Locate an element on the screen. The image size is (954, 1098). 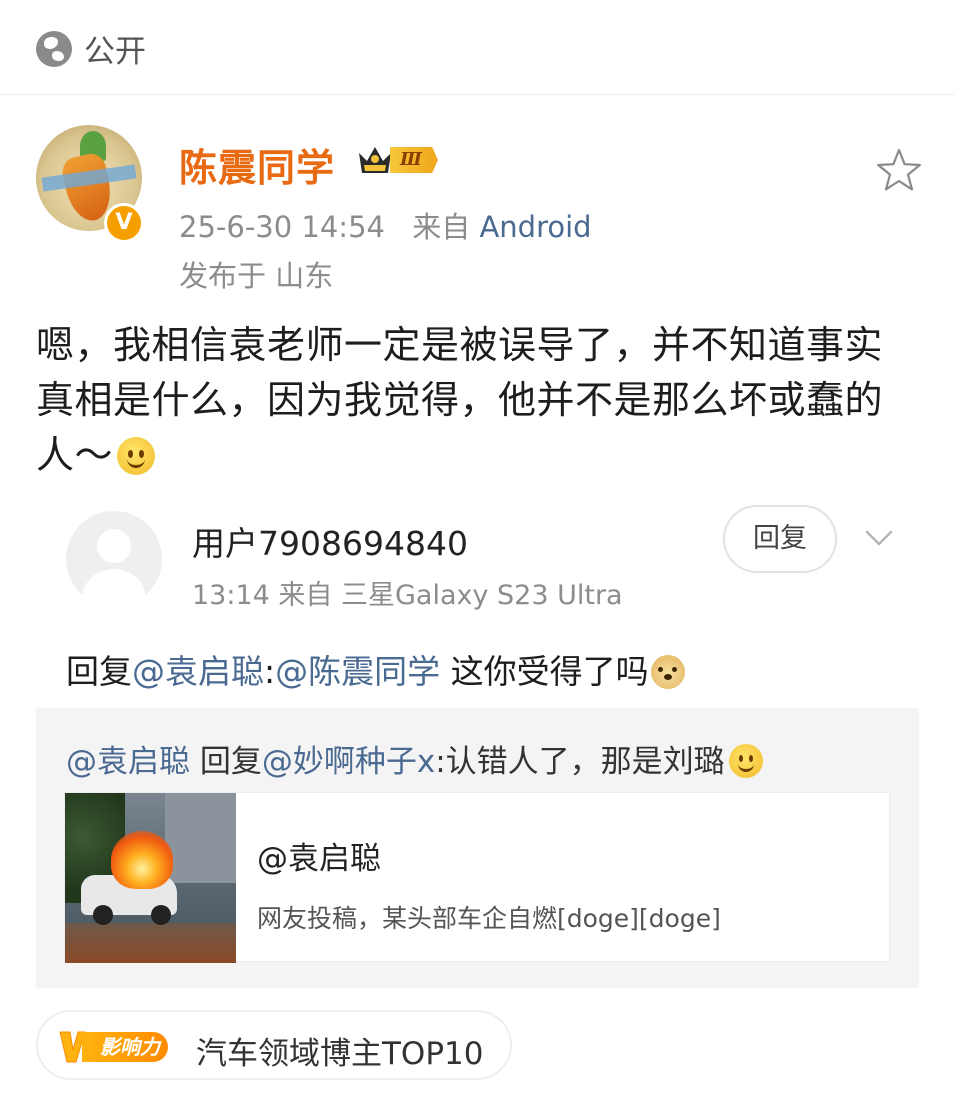
comment-mention-2: @陈震同学 is located at coordinates (357, 671).